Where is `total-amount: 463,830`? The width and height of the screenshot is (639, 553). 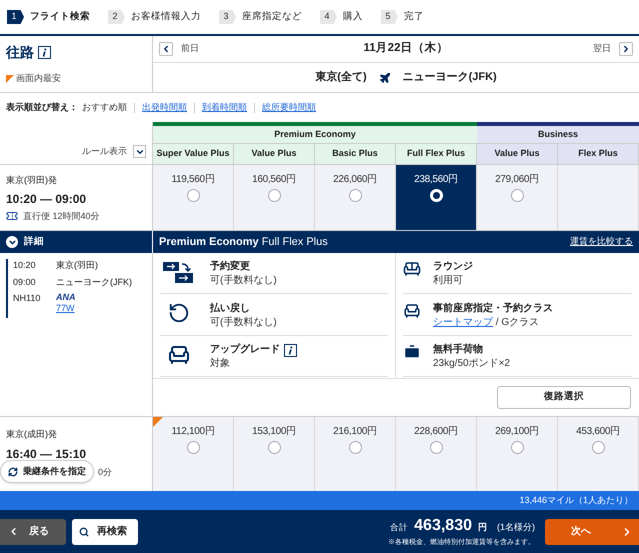
total-amount: 463,830 is located at coordinates (443, 526).